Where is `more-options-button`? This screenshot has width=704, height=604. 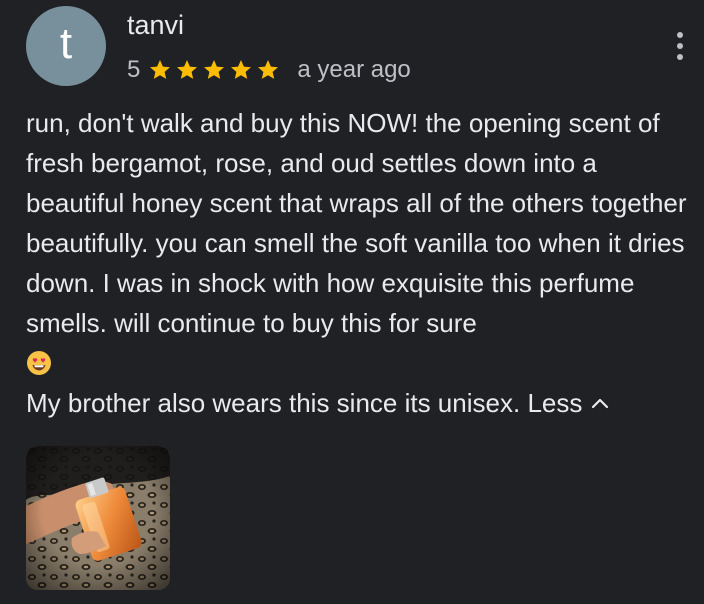
more-options-button is located at coordinates (680, 46).